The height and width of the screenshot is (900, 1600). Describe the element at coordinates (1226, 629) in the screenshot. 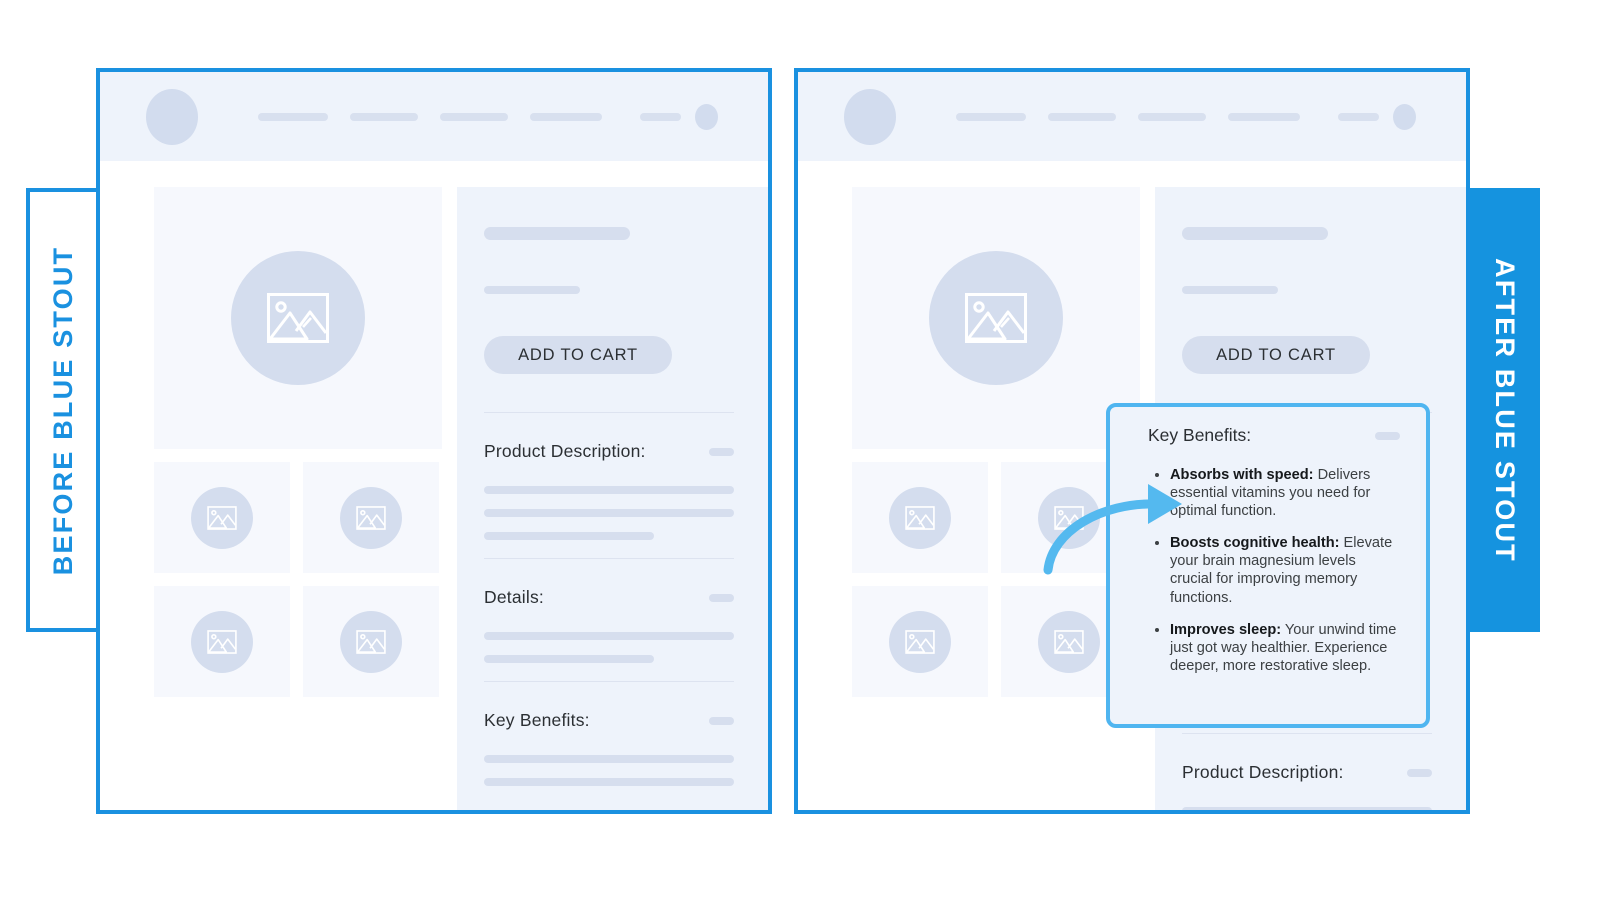

I see `benefit-label: Improves sleep:` at that location.